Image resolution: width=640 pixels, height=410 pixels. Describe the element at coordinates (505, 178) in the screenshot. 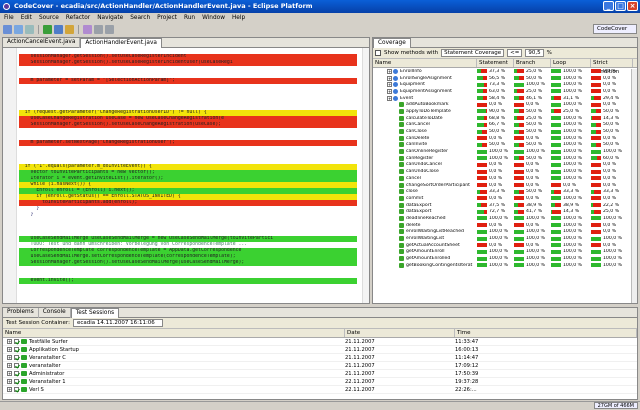

I see `coverage-row: cancel 0,0 % 0,0 % 100,0 % 0,0 %` at that location.